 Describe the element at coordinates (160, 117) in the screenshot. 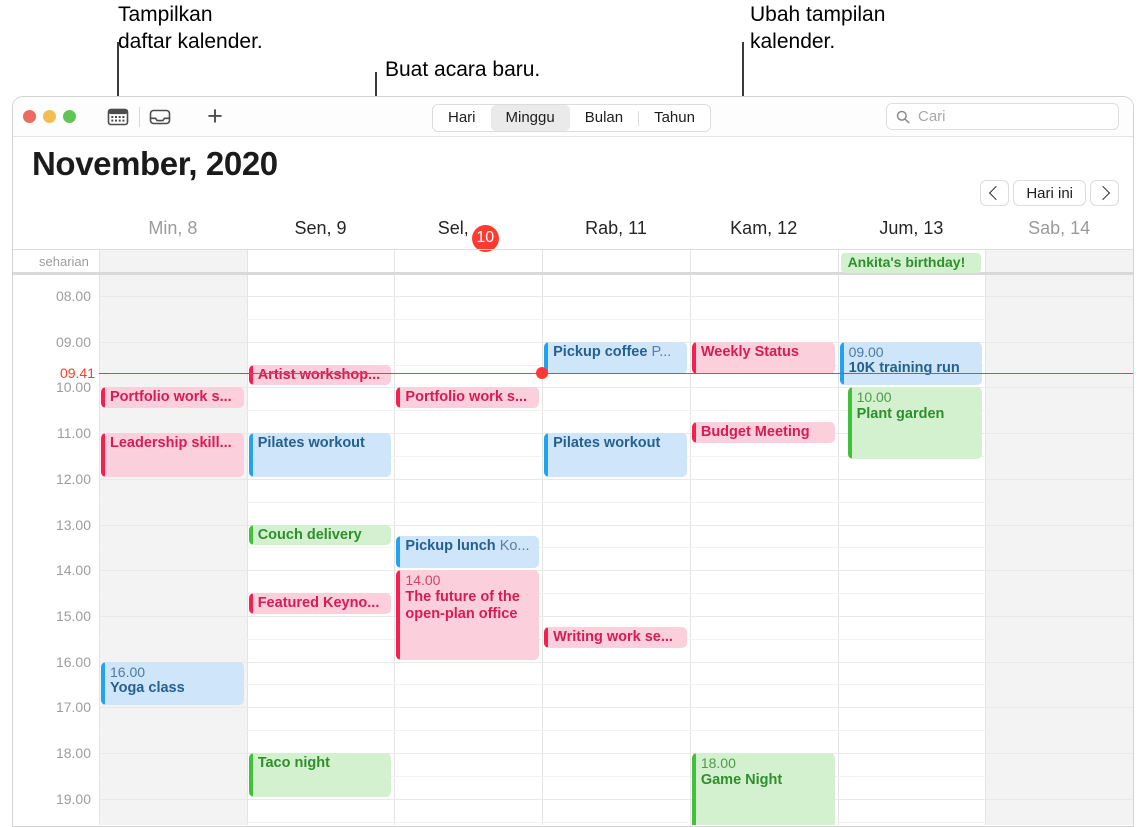

I see `inbox-icon` at that location.